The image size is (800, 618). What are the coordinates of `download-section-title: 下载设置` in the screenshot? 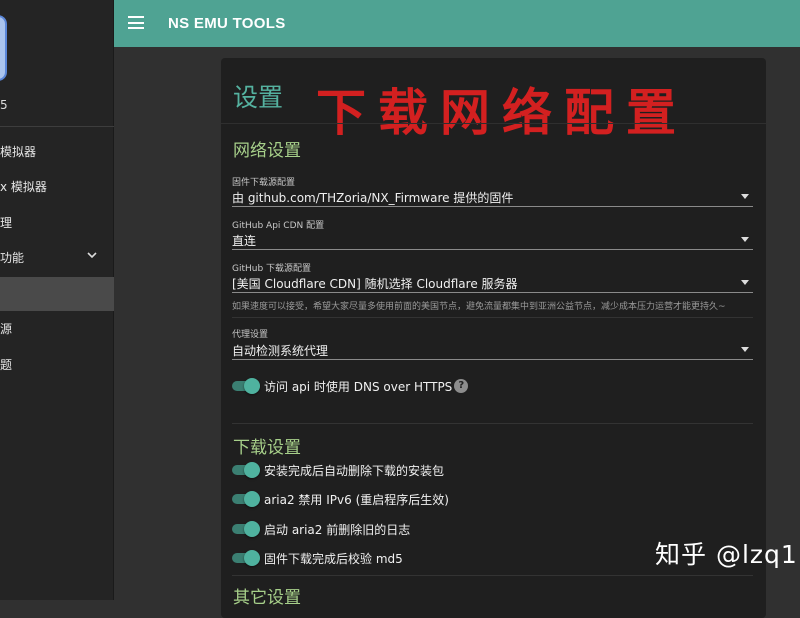 It's located at (267, 448).